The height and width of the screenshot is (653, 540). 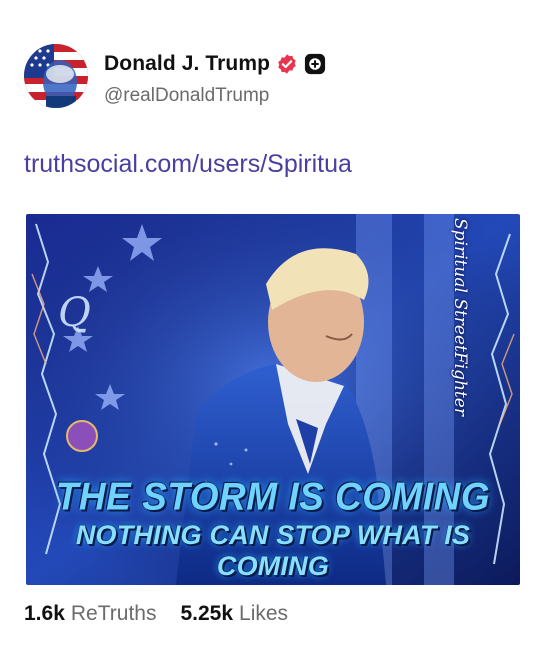 What do you see at coordinates (114, 614) in the screenshot?
I see `retruths-label: ReTruths` at bounding box center [114, 614].